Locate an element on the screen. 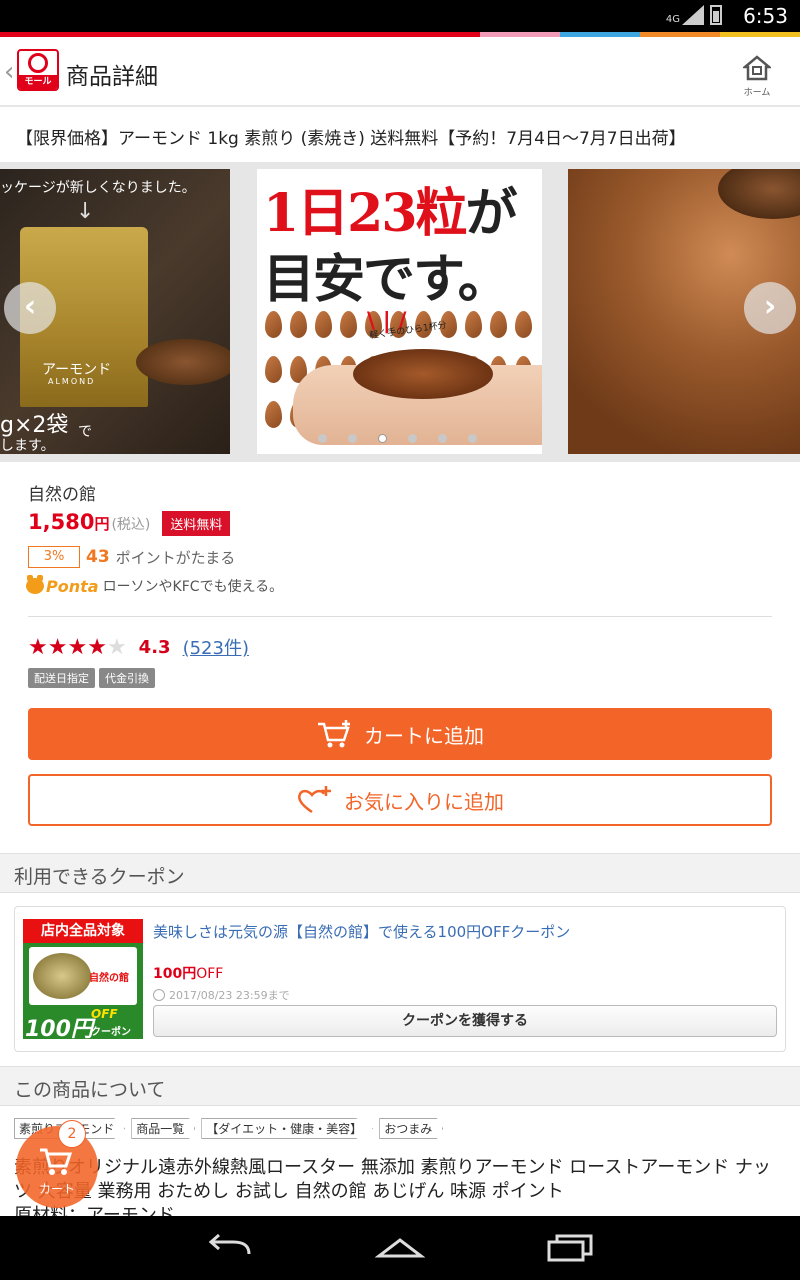 The width and height of the screenshot is (800, 1280). status-bar: 4G 6:53 is located at coordinates (400, 16).